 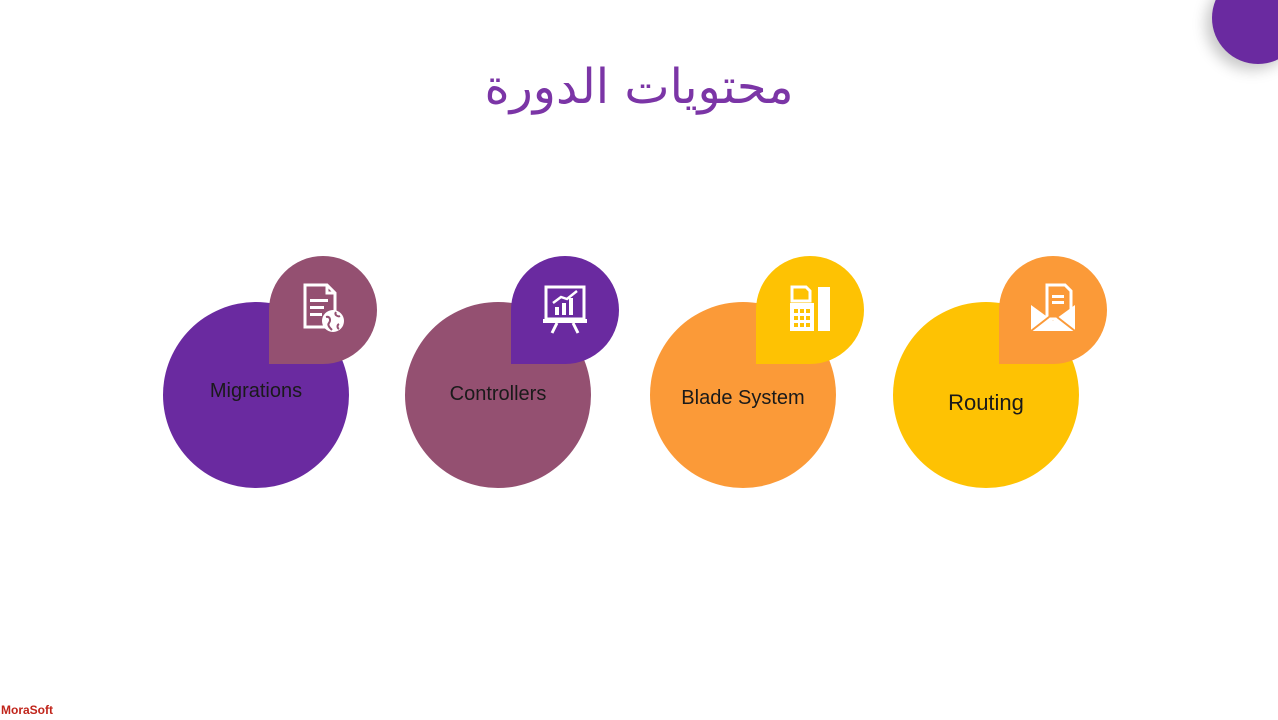 I want to click on topic-label: Blade System, so click(x=743, y=398).